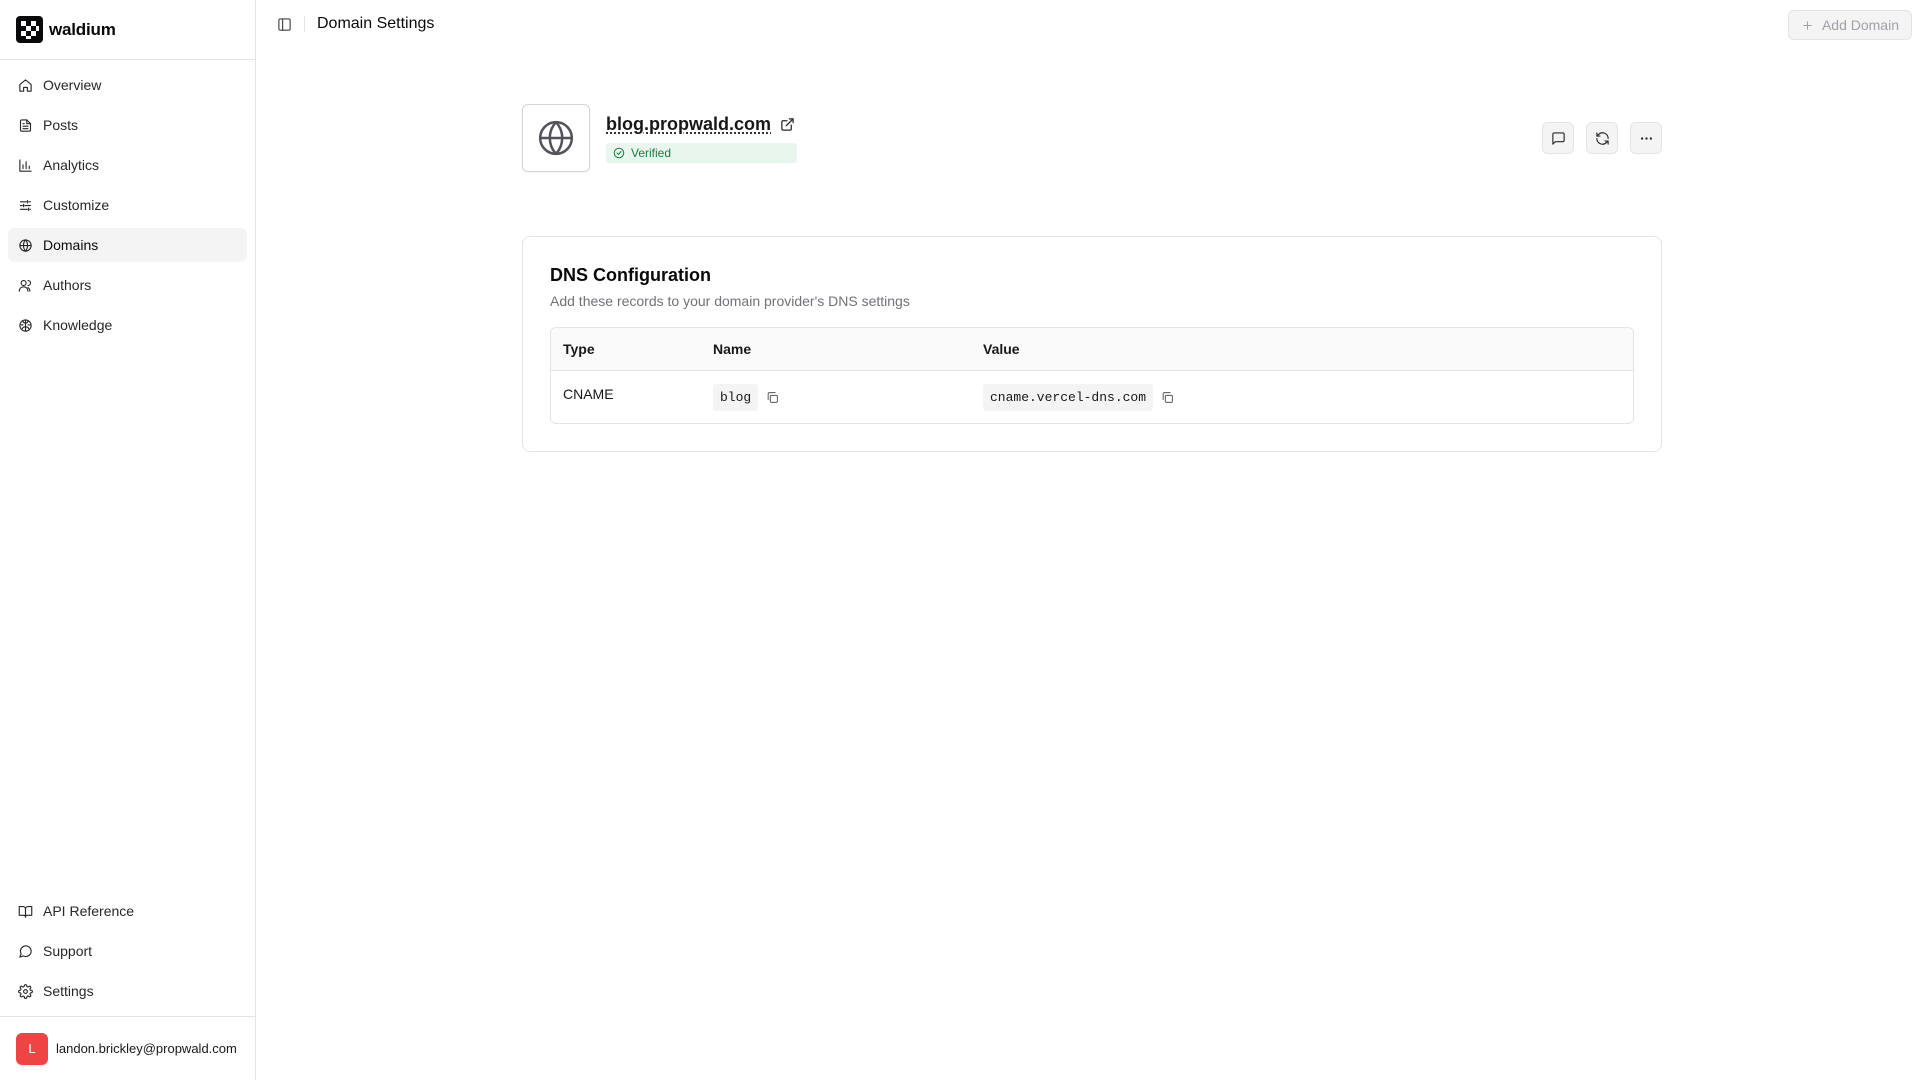  What do you see at coordinates (848, 397) in the screenshot?
I see `record-name-cell: blog` at bounding box center [848, 397].